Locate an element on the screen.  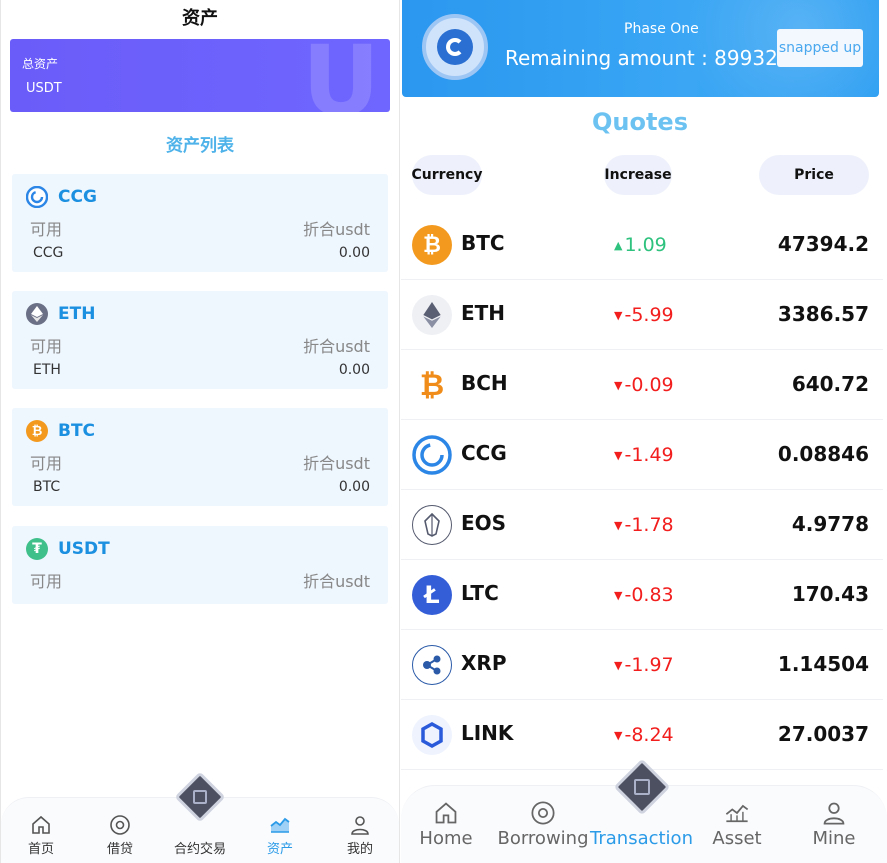
asset-sub-name: ETH is located at coordinates (47, 370).